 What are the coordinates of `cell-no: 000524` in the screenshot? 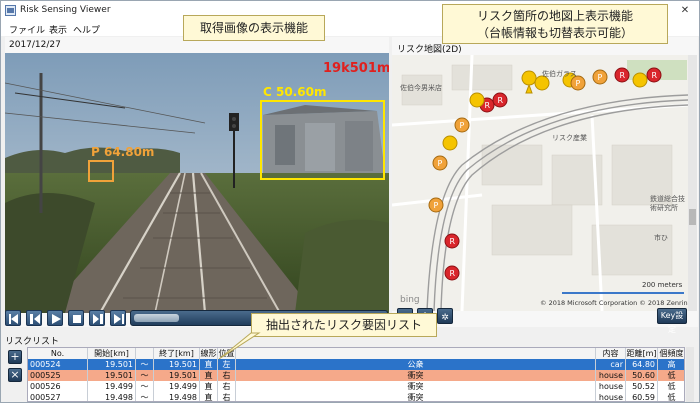 It's located at (58, 364).